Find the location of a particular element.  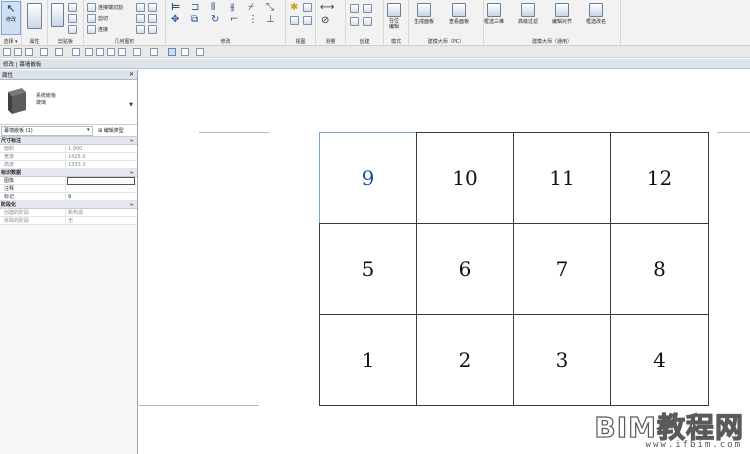

save-icon is located at coordinates (18, 52).